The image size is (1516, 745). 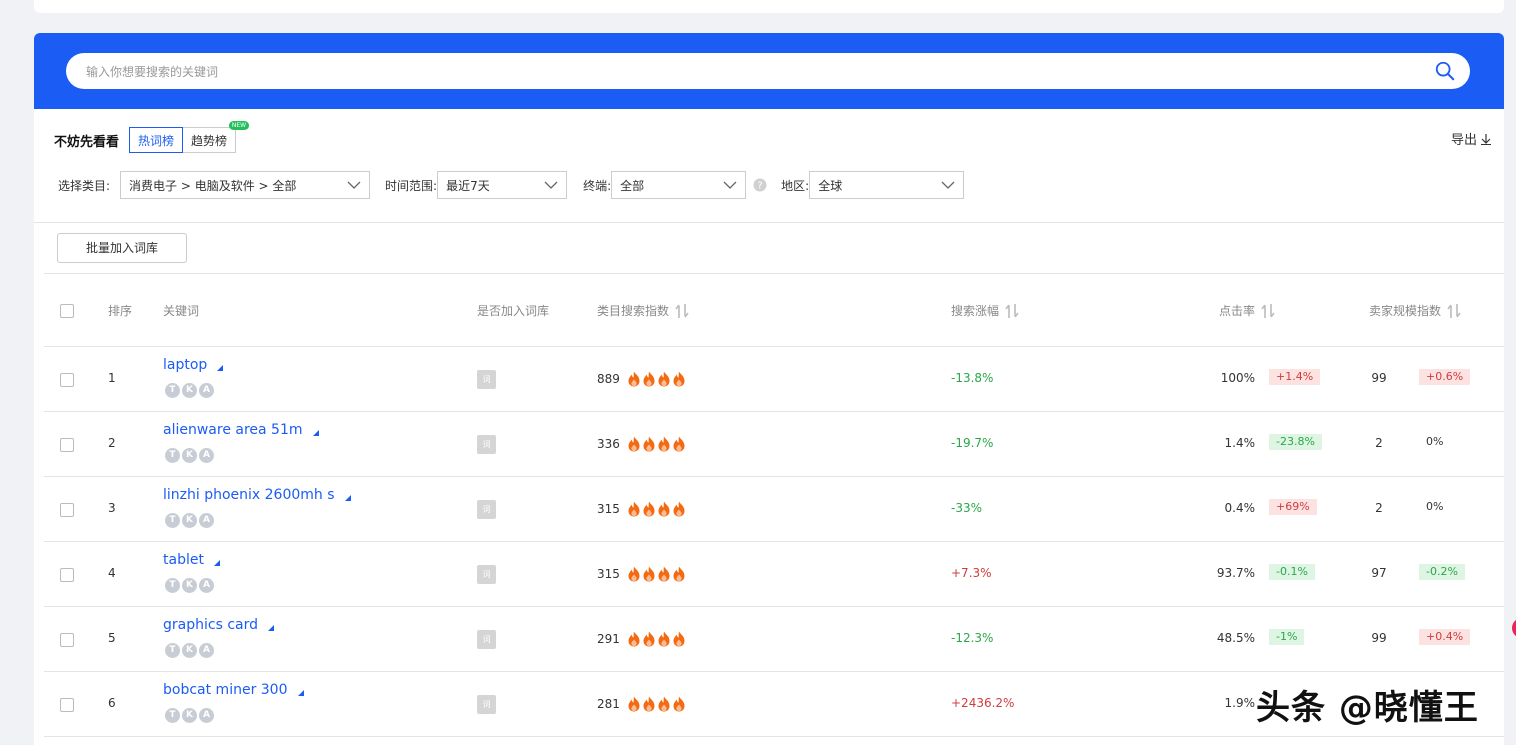 I want to click on chevron-down-icon, so click(x=730, y=185).